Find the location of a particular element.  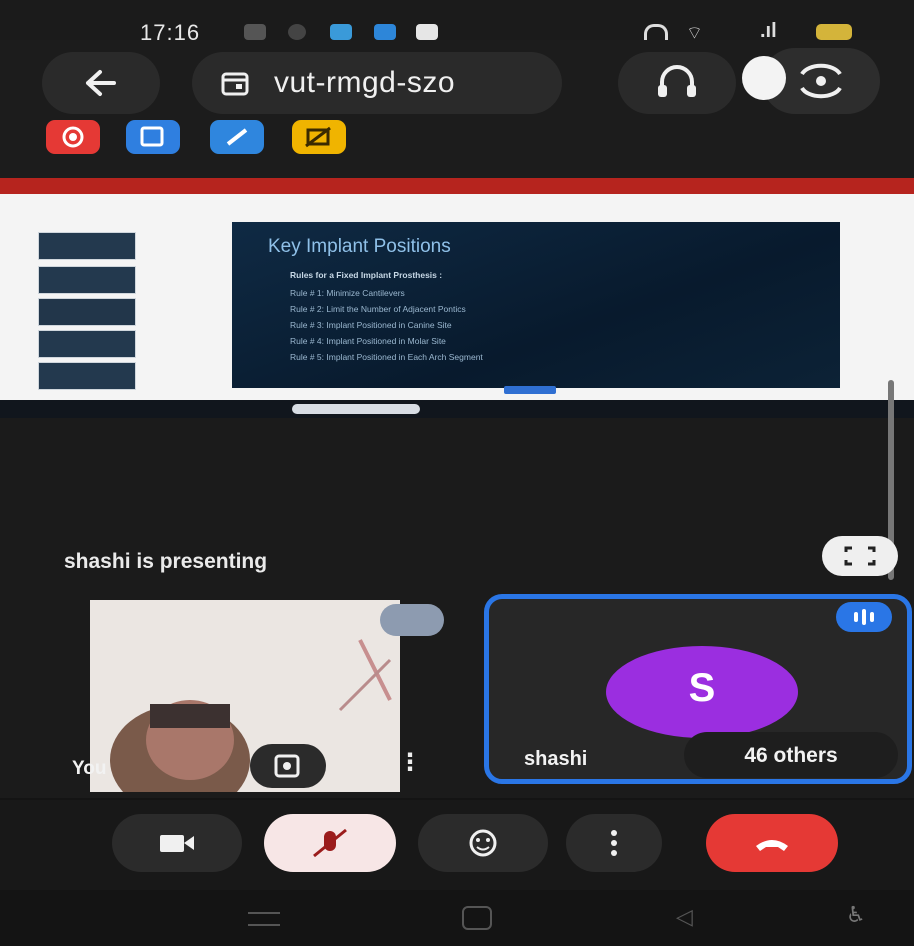

camera-toggle-button is located at coordinates (177, 843).